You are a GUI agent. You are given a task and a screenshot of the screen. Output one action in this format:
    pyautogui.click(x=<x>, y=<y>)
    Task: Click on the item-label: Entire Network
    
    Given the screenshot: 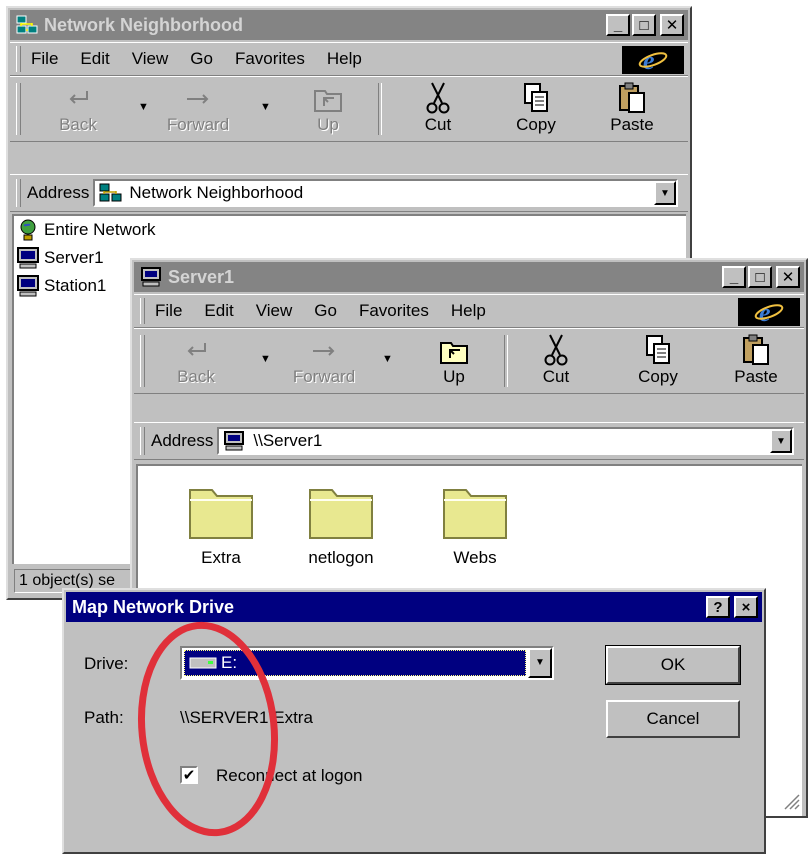 What is the action you would take?
    pyautogui.click(x=100, y=229)
    